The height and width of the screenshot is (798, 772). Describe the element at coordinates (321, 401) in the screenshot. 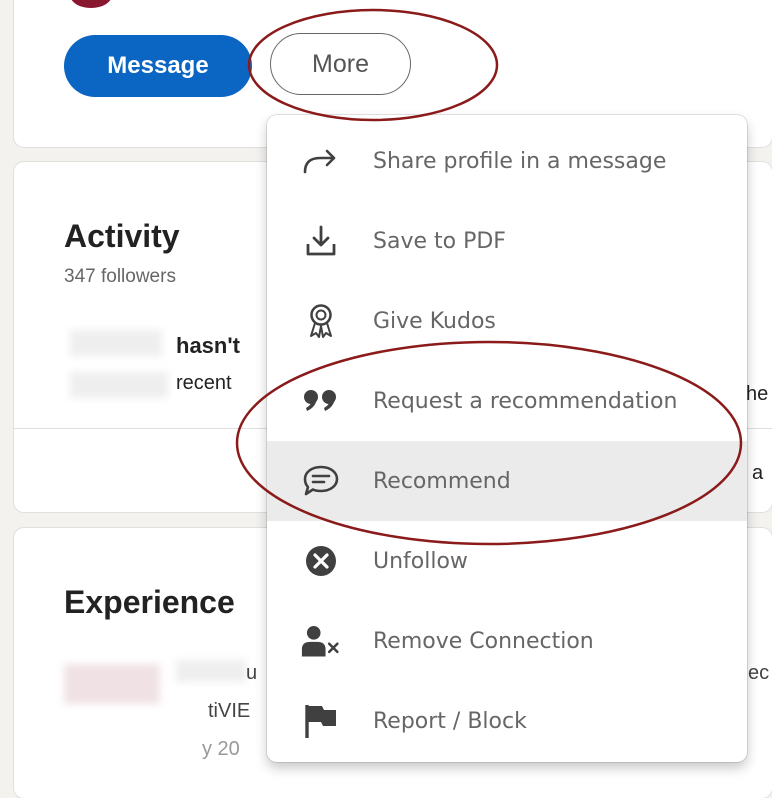

I see `quote-icon` at that location.